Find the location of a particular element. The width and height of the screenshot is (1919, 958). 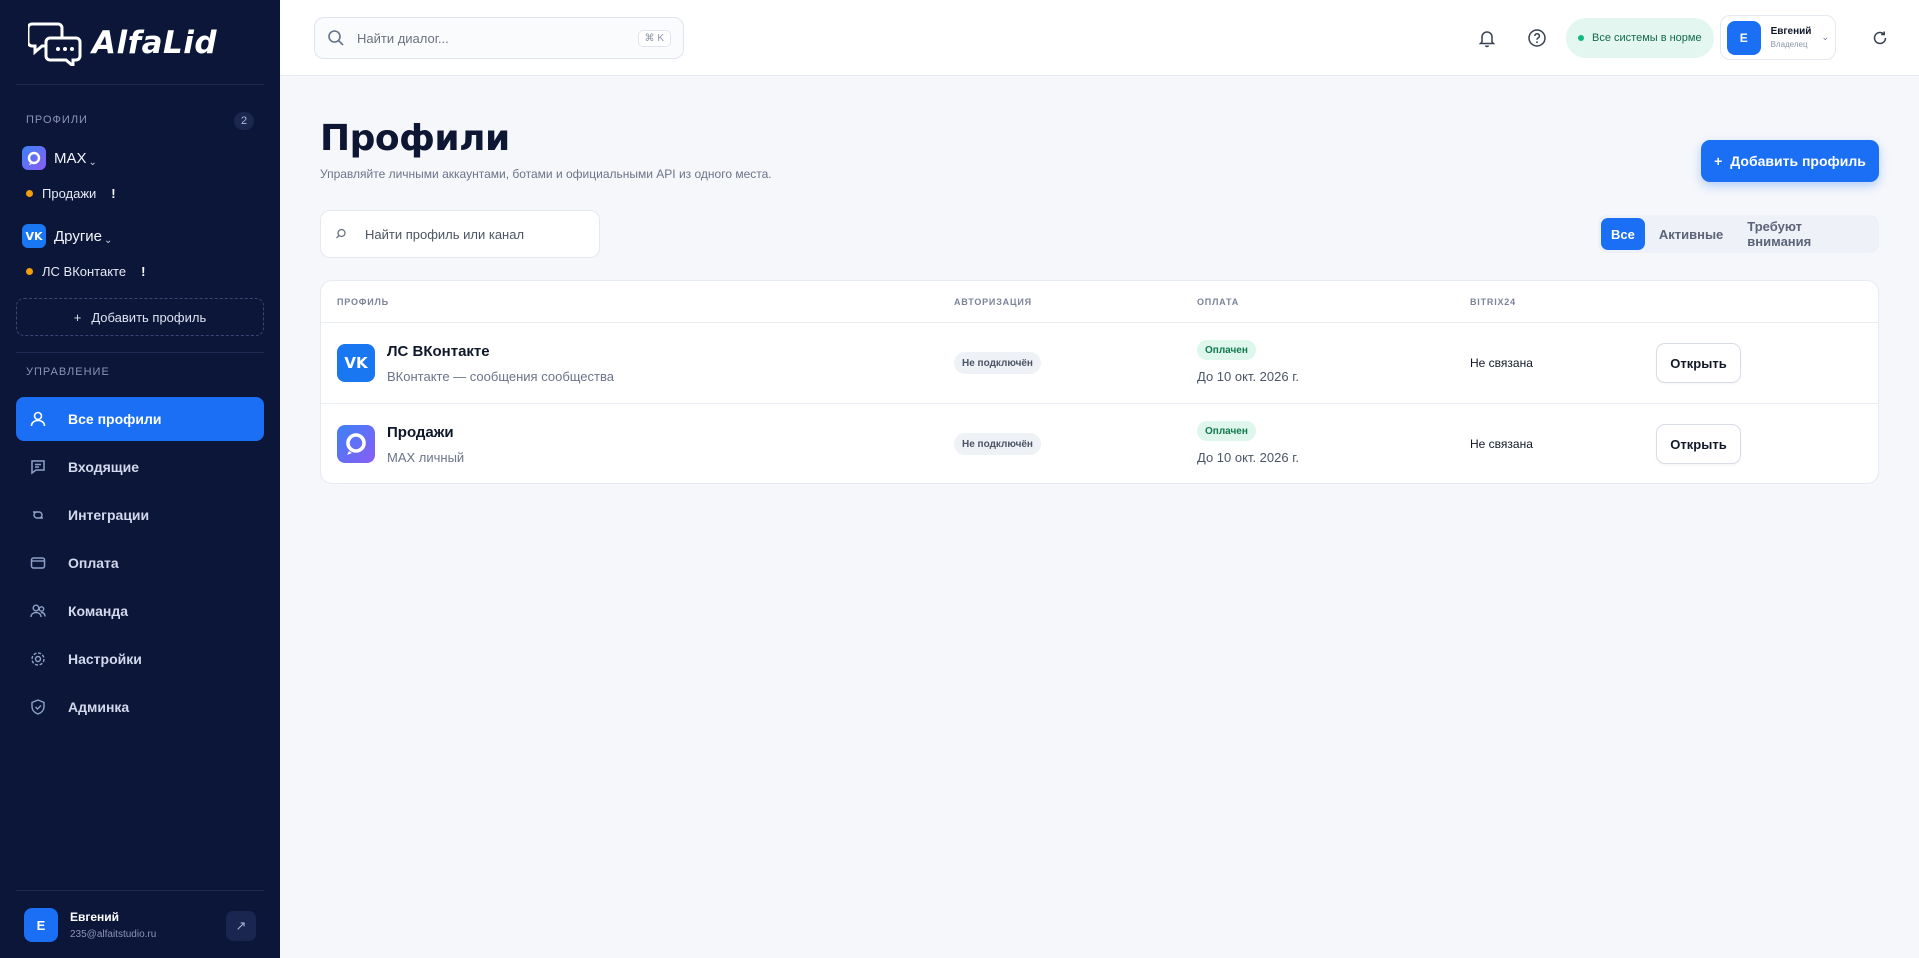

tab-needs-attention: Требуют внимания is located at coordinates (1806, 234).